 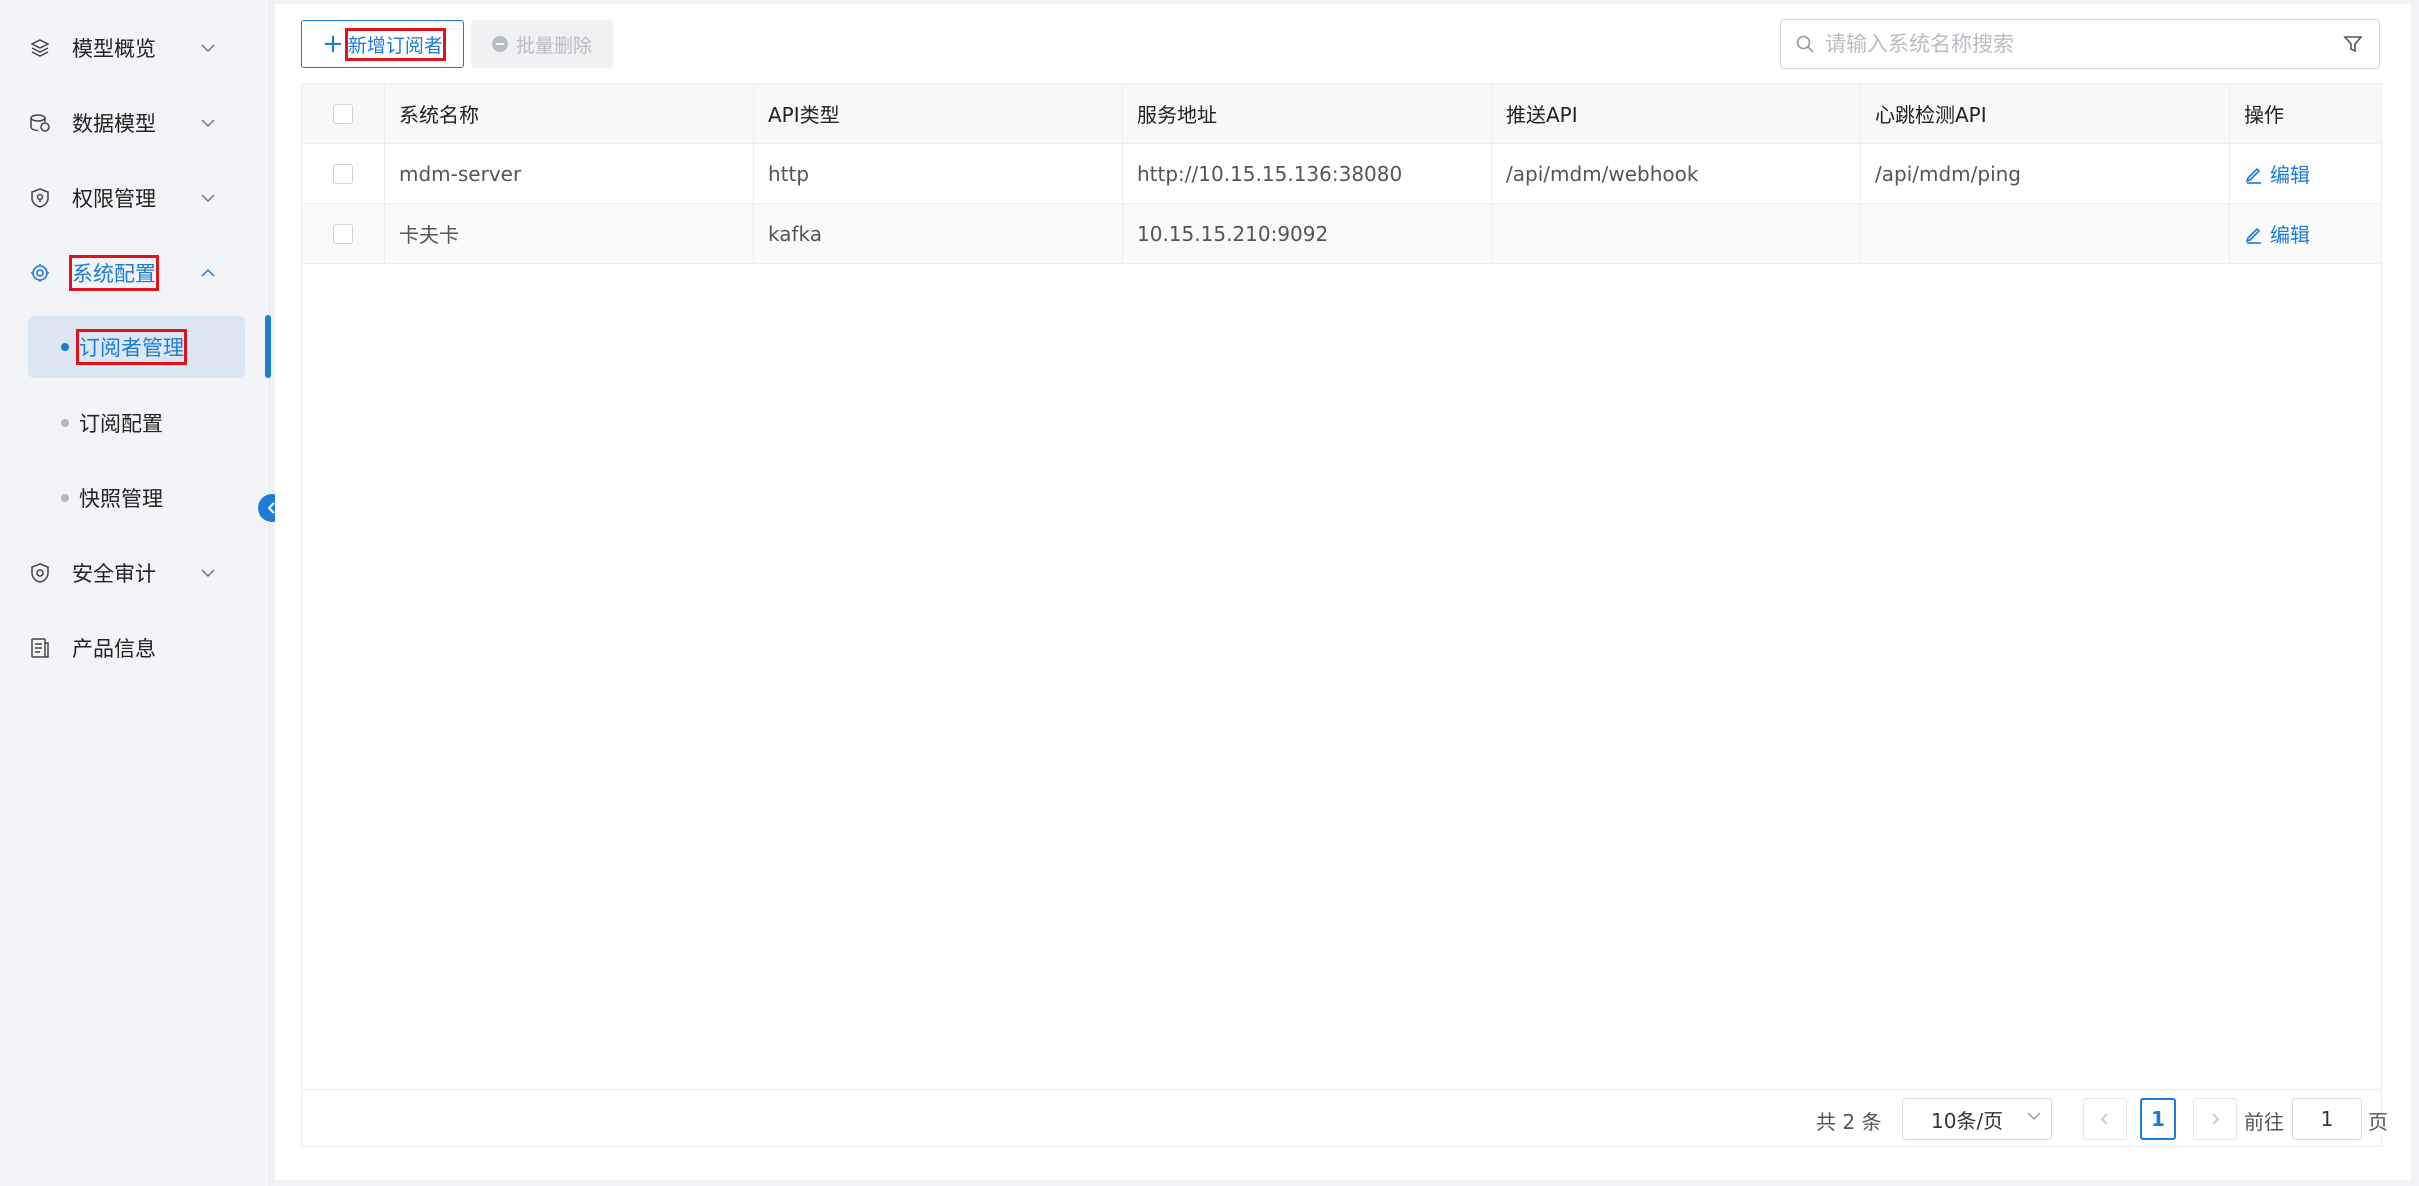 I want to click on add-subscriber-button: + 新增订阅者, so click(x=382, y=44).